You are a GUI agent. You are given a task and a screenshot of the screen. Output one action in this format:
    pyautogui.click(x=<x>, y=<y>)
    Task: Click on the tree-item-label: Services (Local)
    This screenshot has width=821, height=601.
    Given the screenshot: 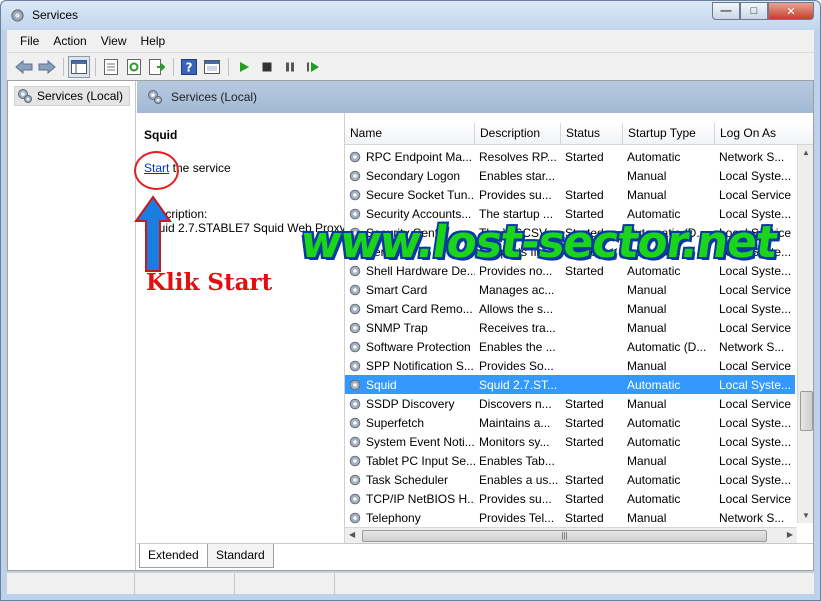 What is the action you would take?
    pyautogui.click(x=80, y=96)
    